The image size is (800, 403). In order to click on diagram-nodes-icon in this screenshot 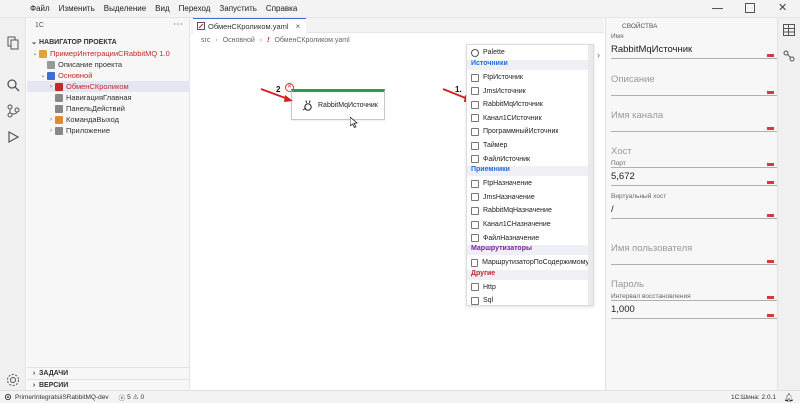, I will do `click(789, 56)`.